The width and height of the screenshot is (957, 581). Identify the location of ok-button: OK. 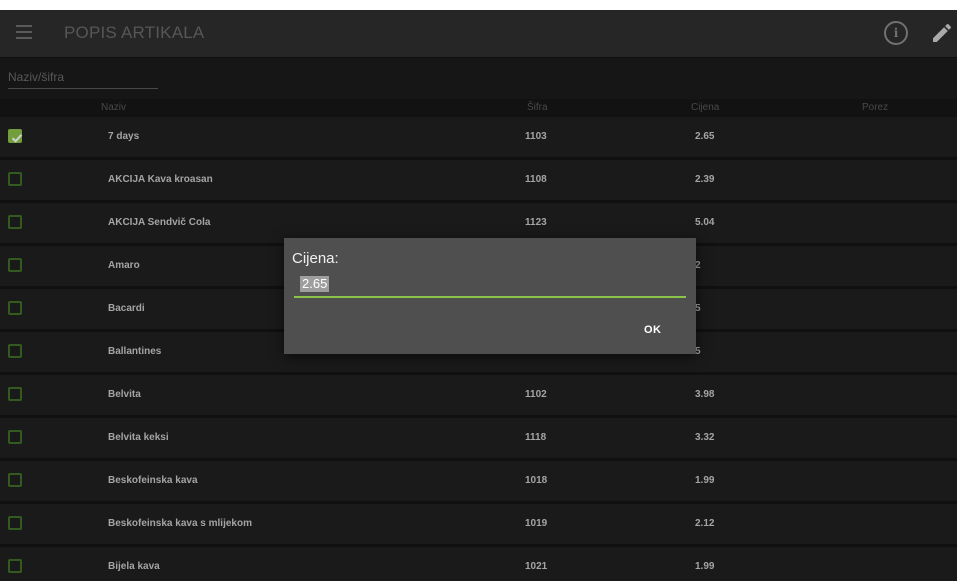
(653, 330).